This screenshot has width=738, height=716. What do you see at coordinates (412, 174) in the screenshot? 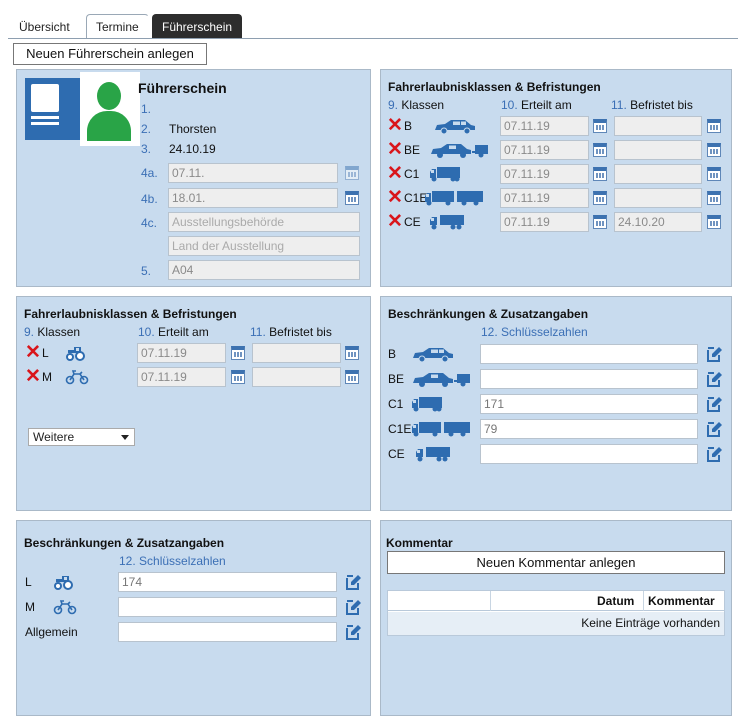
I see `class-code: C1` at bounding box center [412, 174].